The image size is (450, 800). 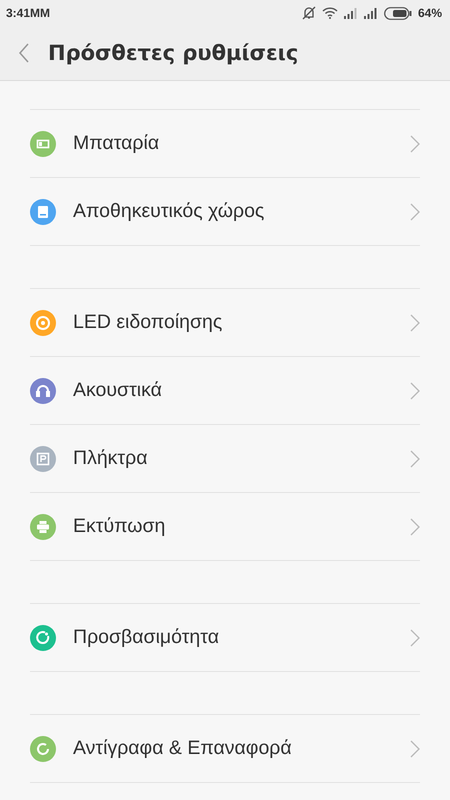 I want to click on item-label: Αποθηκευτικός χώρος, so click(x=169, y=211).